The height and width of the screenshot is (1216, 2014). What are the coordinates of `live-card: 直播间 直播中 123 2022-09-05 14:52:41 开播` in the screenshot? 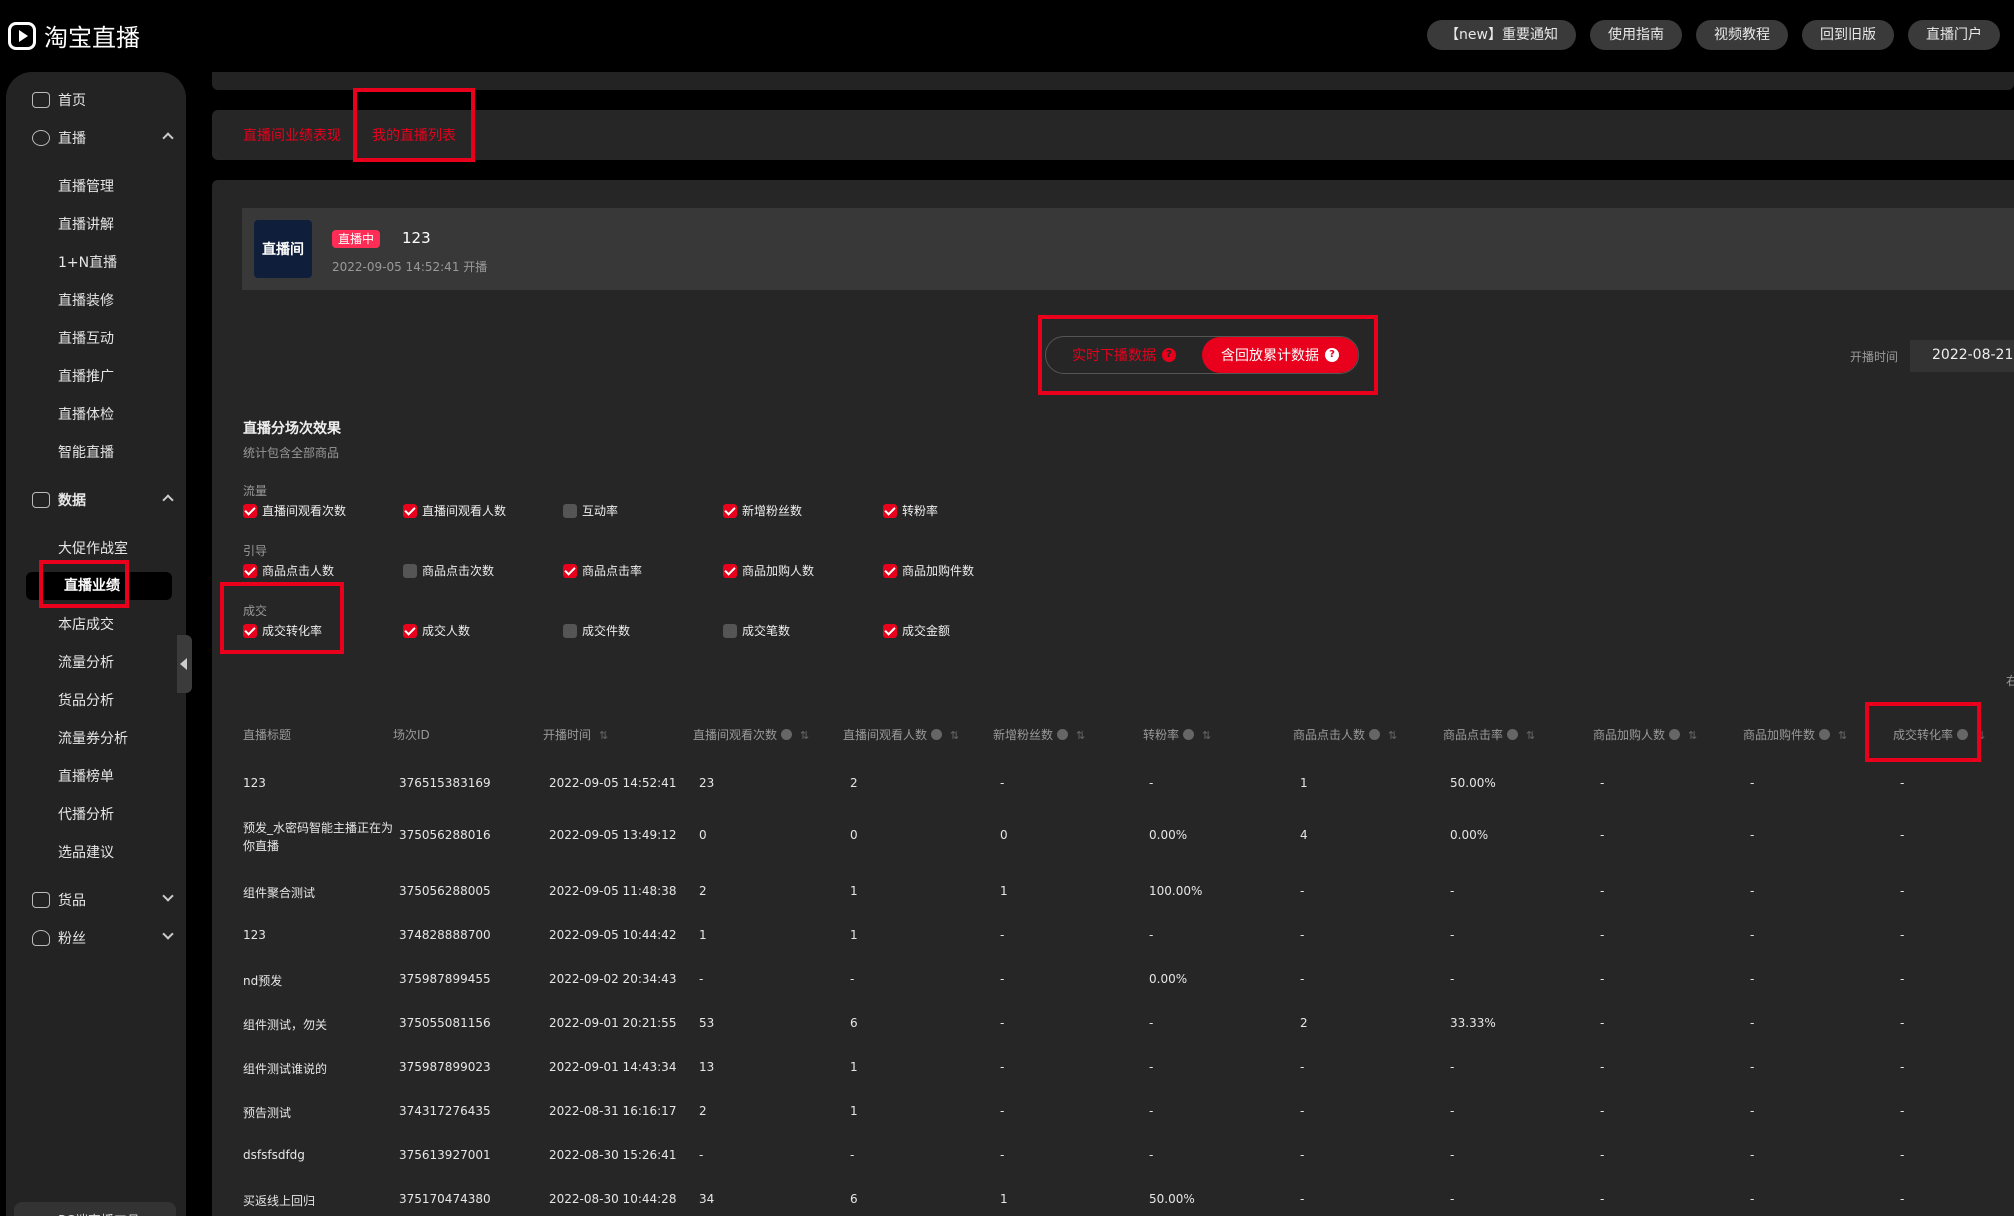 It's located at (1128, 249).